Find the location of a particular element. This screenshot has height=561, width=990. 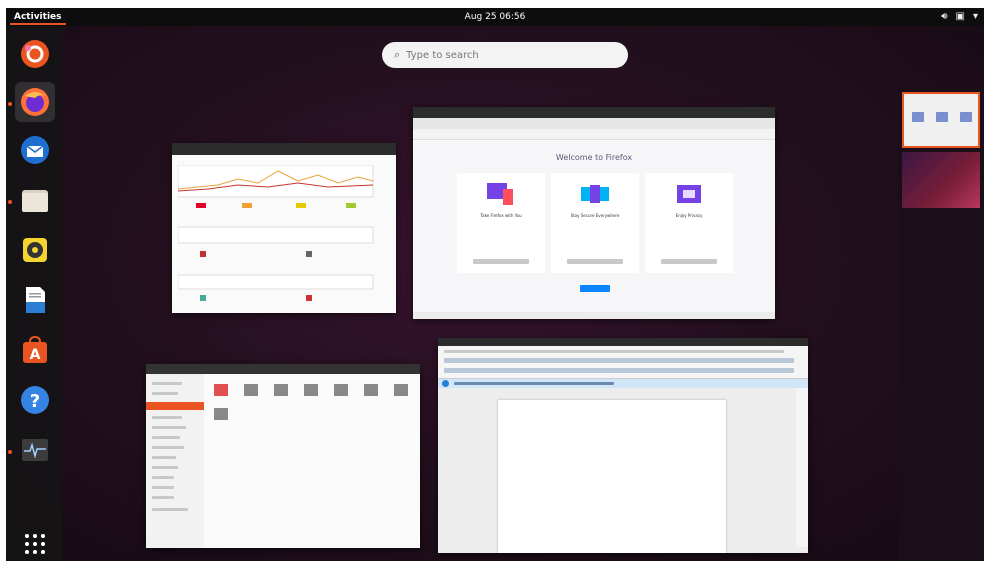

show-apps-icon is located at coordinates (35, 544).